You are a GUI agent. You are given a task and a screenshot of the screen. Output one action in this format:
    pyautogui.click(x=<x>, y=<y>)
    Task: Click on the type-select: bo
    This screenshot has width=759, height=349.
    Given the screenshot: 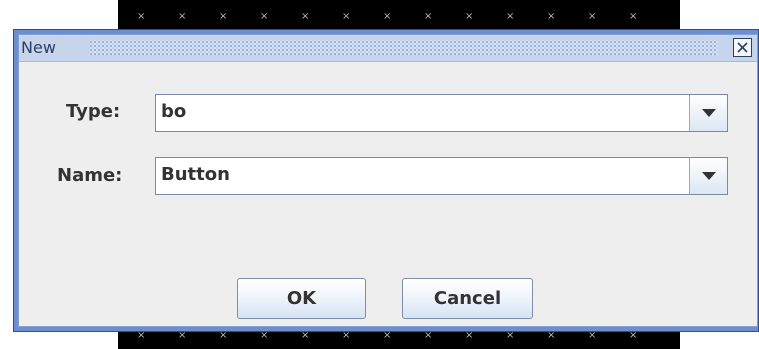 What is the action you would take?
    pyautogui.click(x=441, y=113)
    